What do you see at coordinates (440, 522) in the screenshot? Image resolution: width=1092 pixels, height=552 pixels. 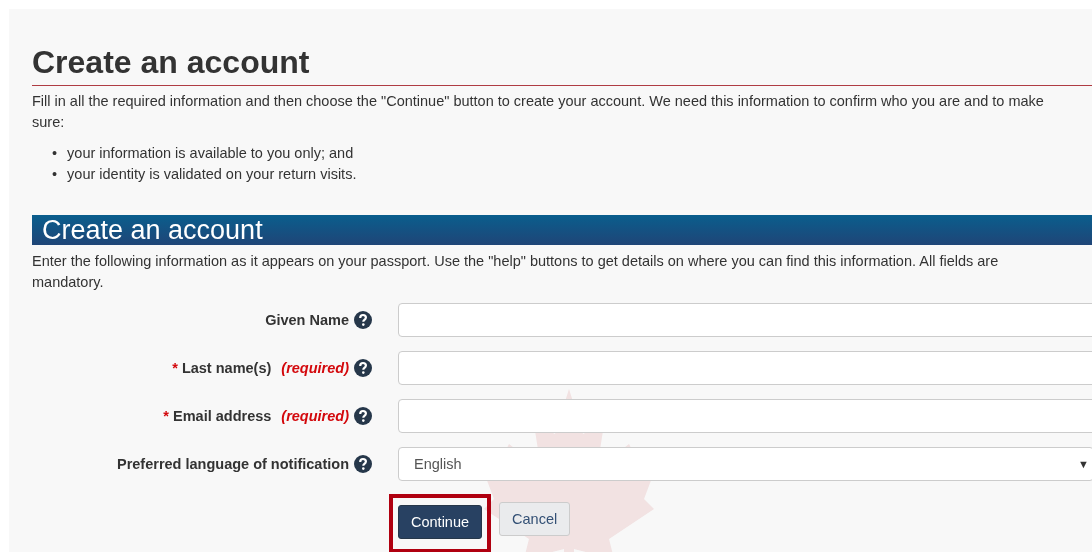 I see `continue-button: Continue` at bounding box center [440, 522].